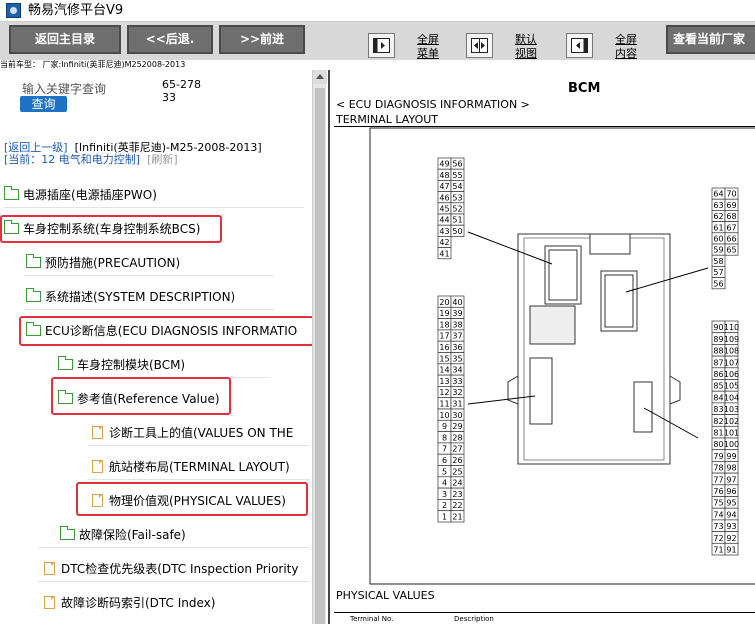 This screenshot has height=624, width=755. What do you see at coordinates (718, 456) in the screenshot?
I see `terminal-number: 79` at bounding box center [718, 456].